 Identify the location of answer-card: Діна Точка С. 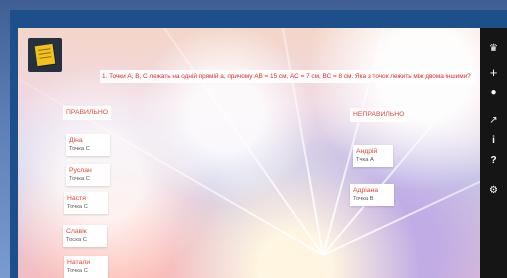
(88, 145).